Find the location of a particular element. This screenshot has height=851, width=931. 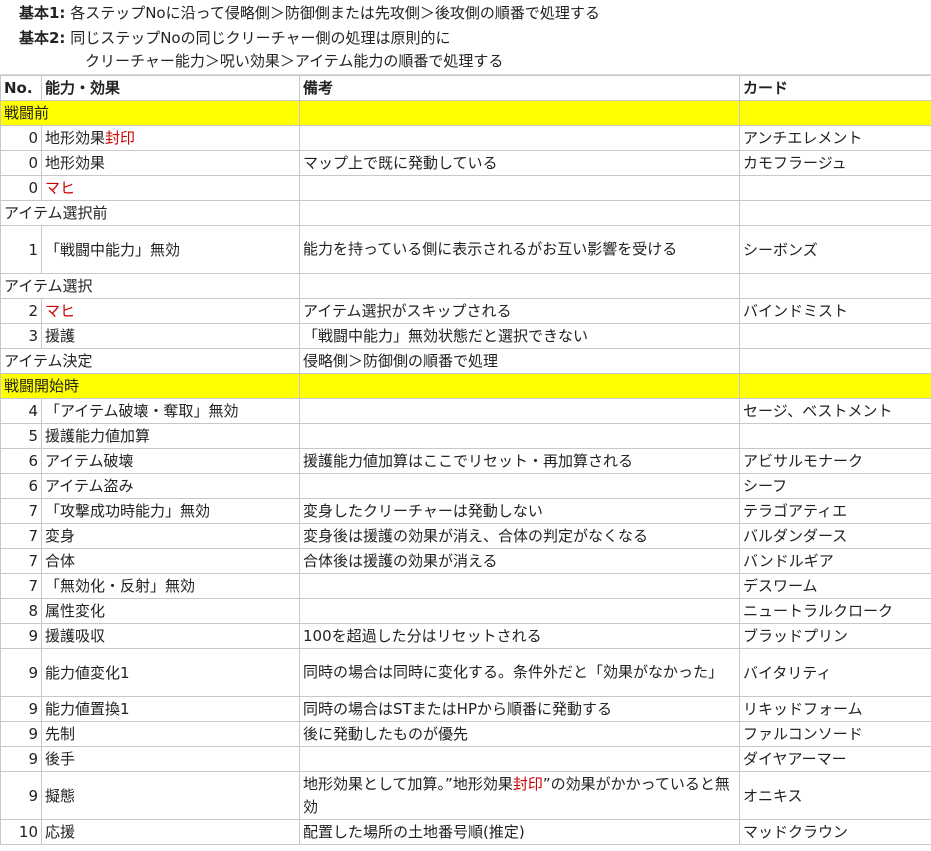

cell-no: 2 is located at coordinates (21, 311).